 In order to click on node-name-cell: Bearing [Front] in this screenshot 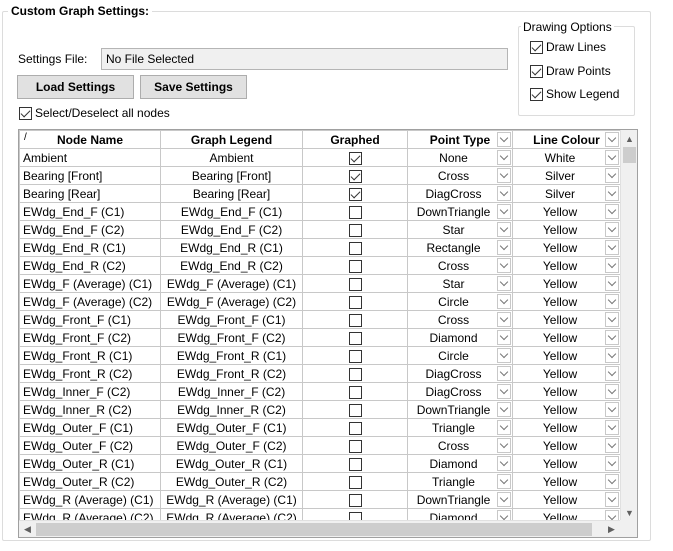, I will do `click(90, 175)`.